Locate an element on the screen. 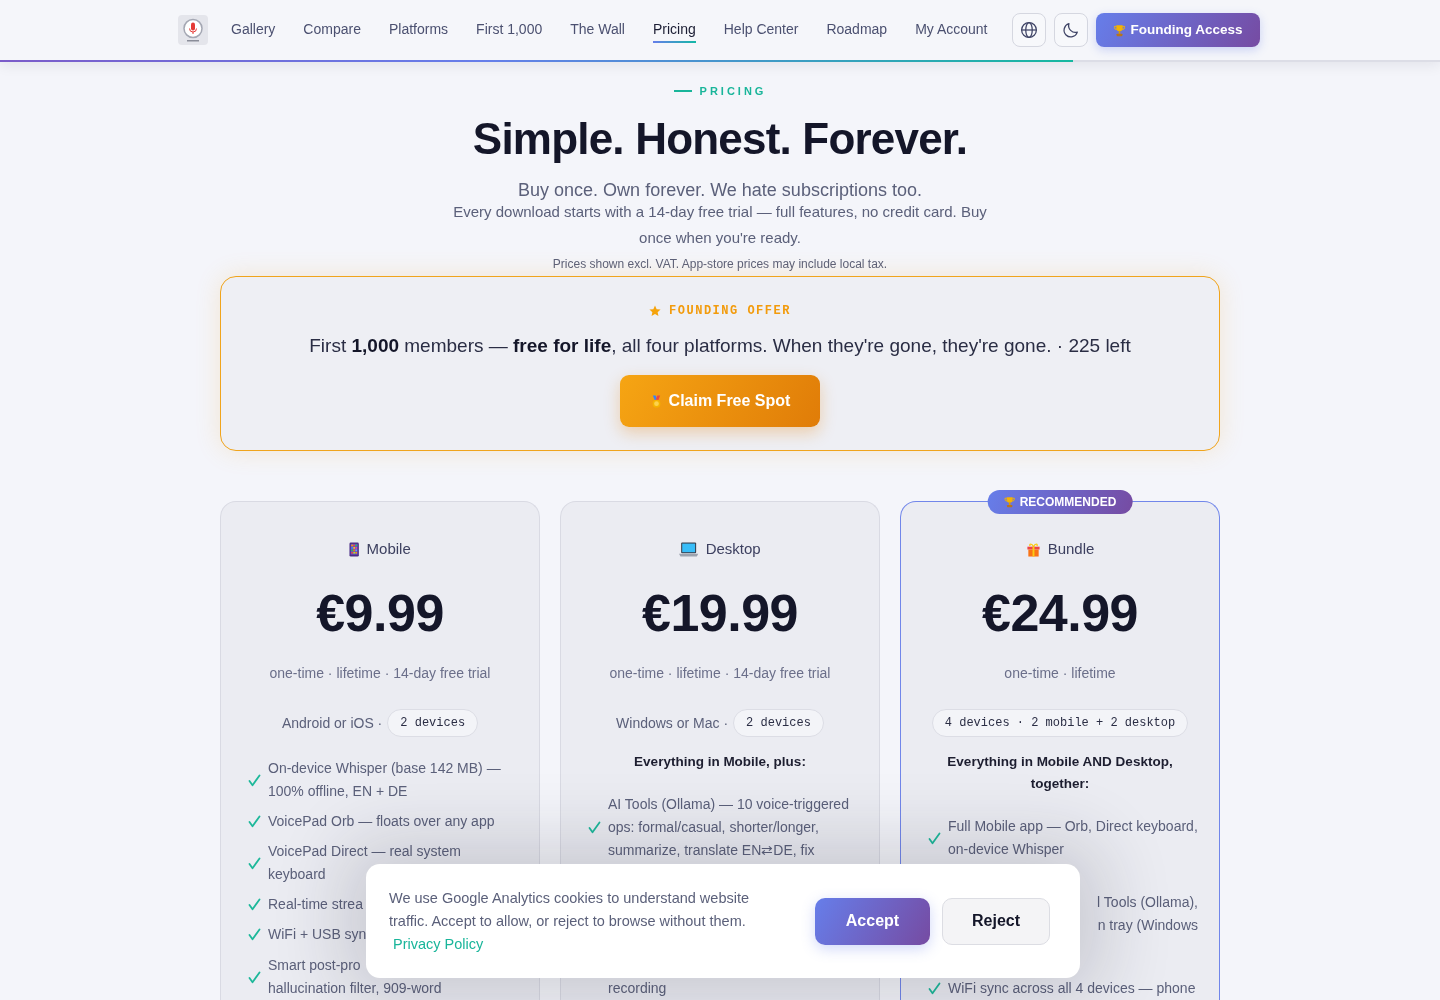  cookie-notice-text: We use Google Analytics cookies to understand website traffic. Accept to allow, or reject to browse without them. Privacy Policy is located at coordinates (570, 921).